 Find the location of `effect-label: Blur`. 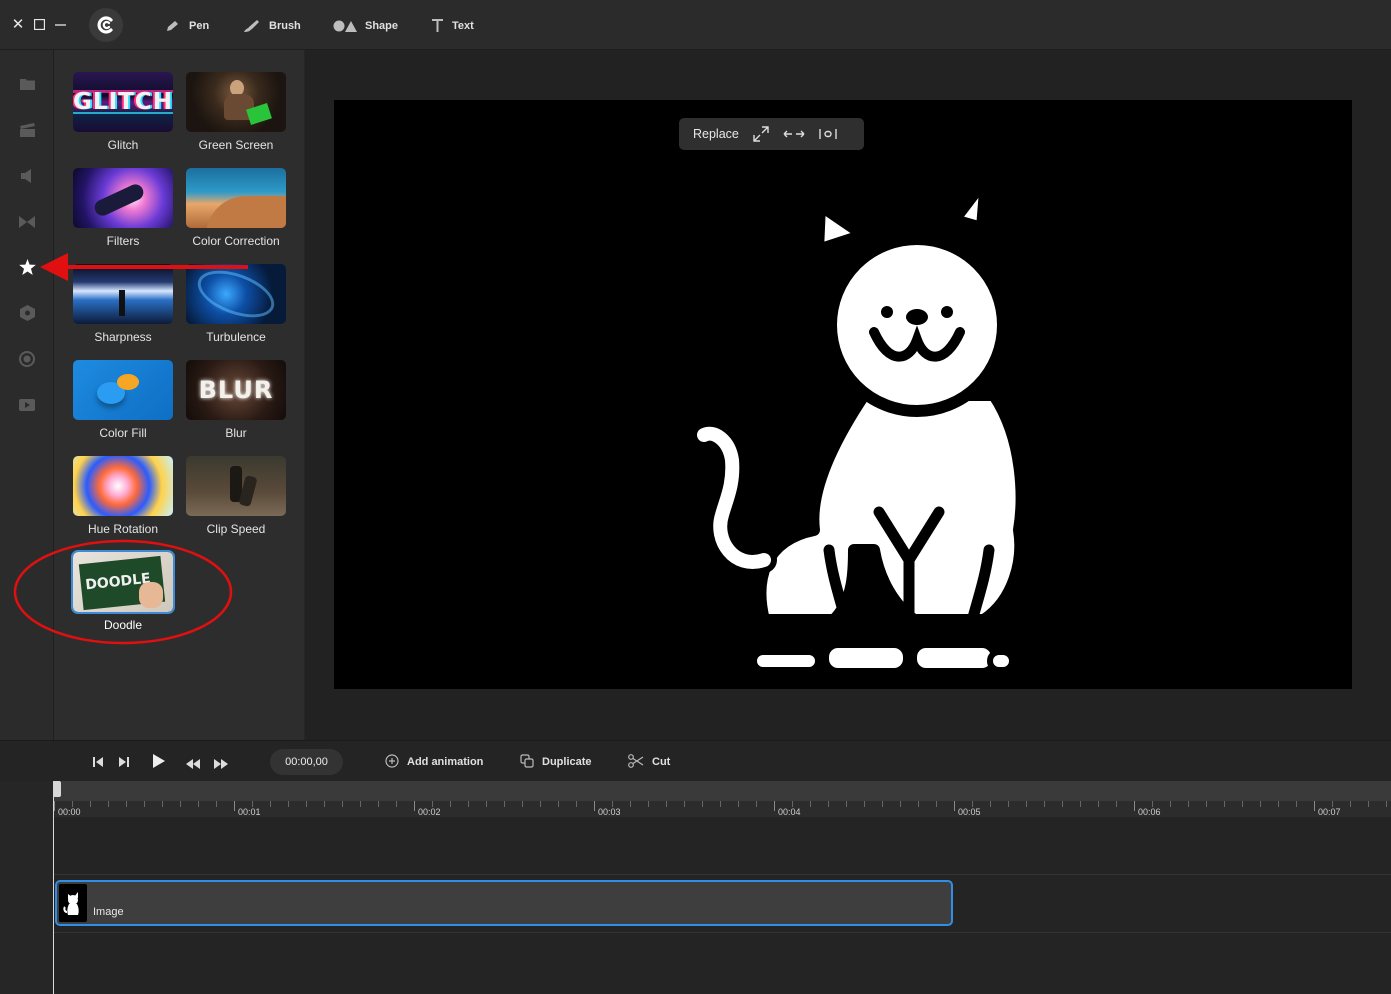

effect-label: Blur is located at coordinates (236, 433).